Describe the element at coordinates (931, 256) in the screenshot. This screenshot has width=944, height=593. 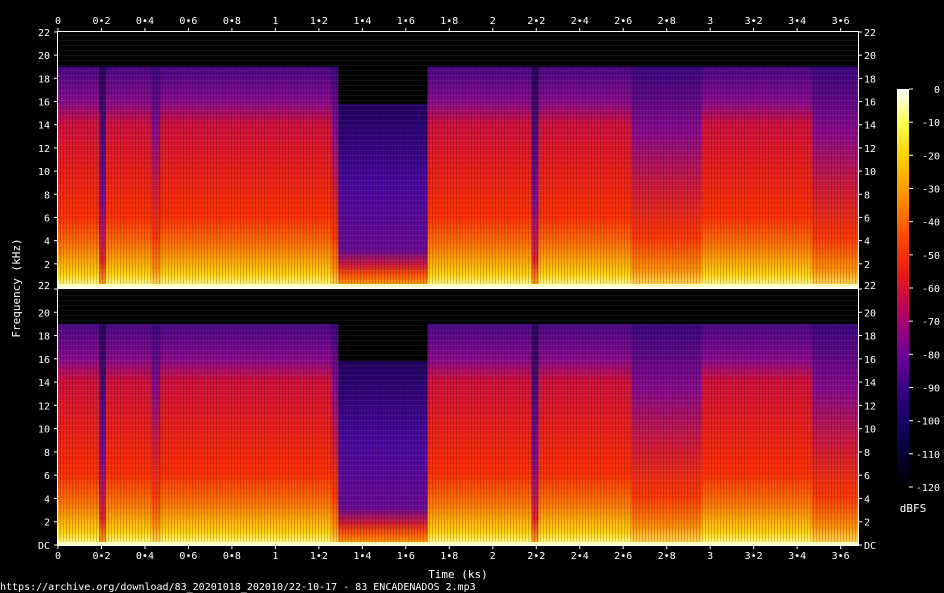
I see `colorbar-tick-label: -50` at that location.